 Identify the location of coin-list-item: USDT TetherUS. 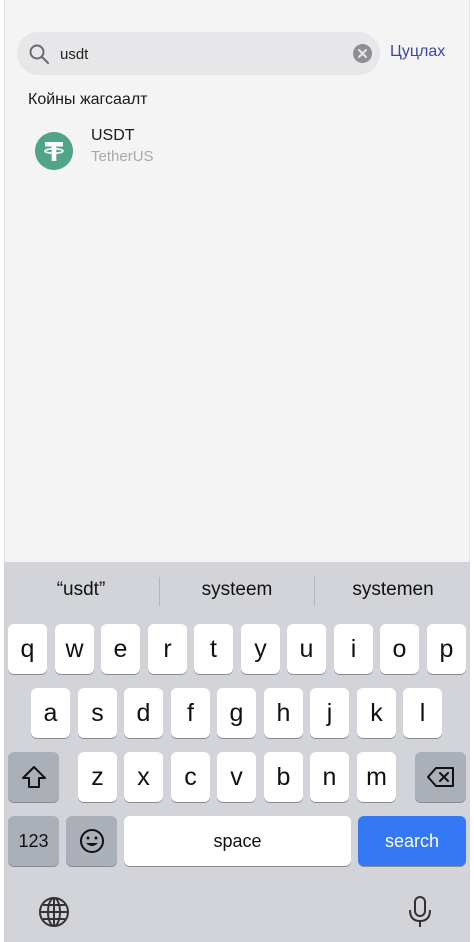
(243, 151).